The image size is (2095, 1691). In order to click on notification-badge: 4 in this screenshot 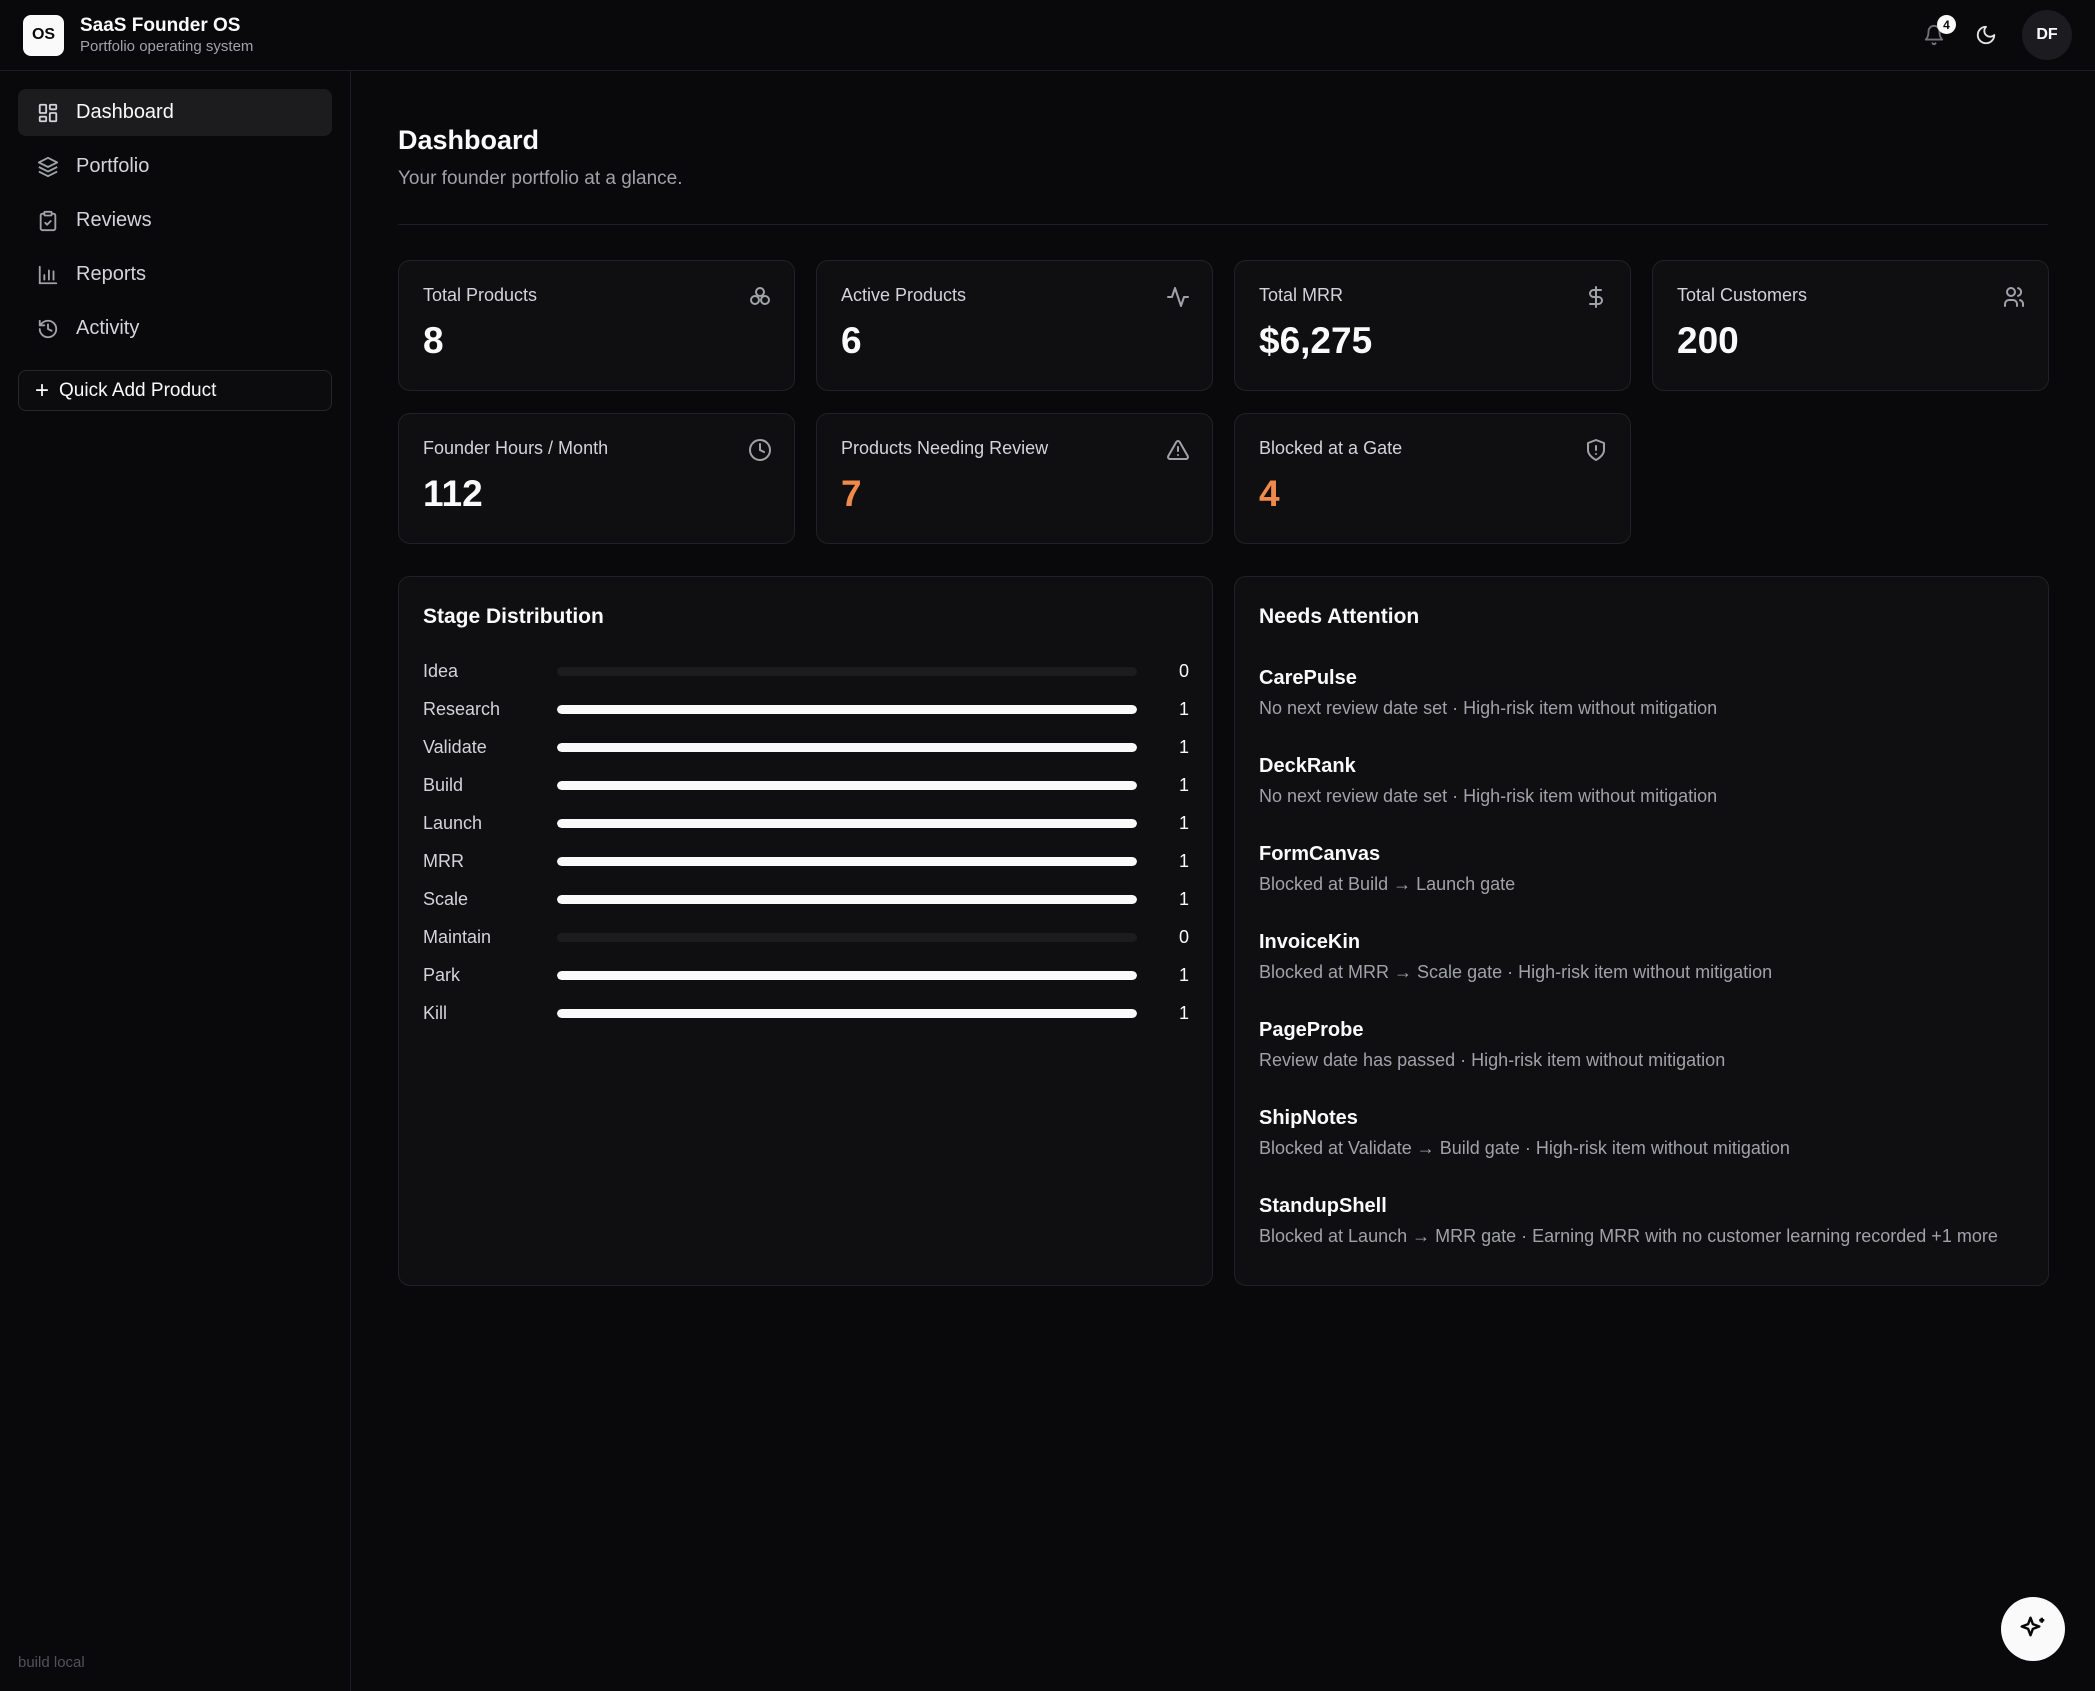, I will do `click(1946, 24)`.